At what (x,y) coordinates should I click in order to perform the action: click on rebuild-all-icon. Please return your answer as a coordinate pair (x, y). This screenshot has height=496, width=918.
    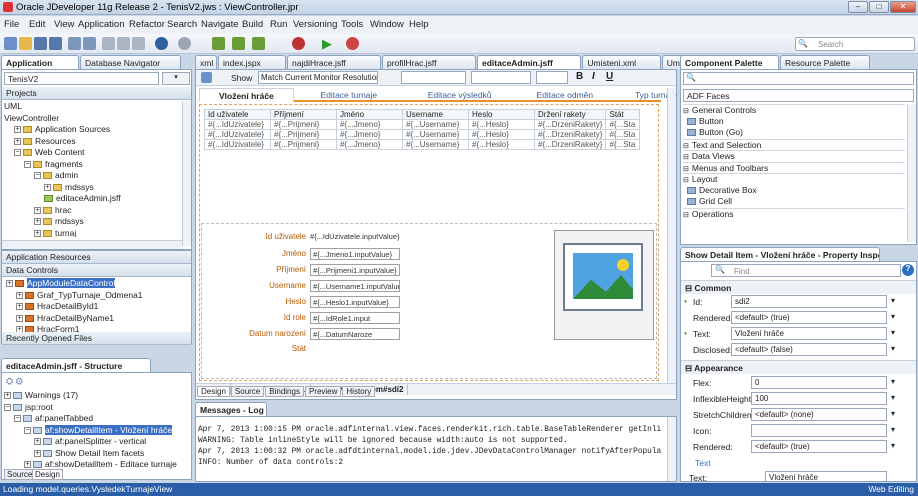
    Looking at the image, I should click on (258, 43).